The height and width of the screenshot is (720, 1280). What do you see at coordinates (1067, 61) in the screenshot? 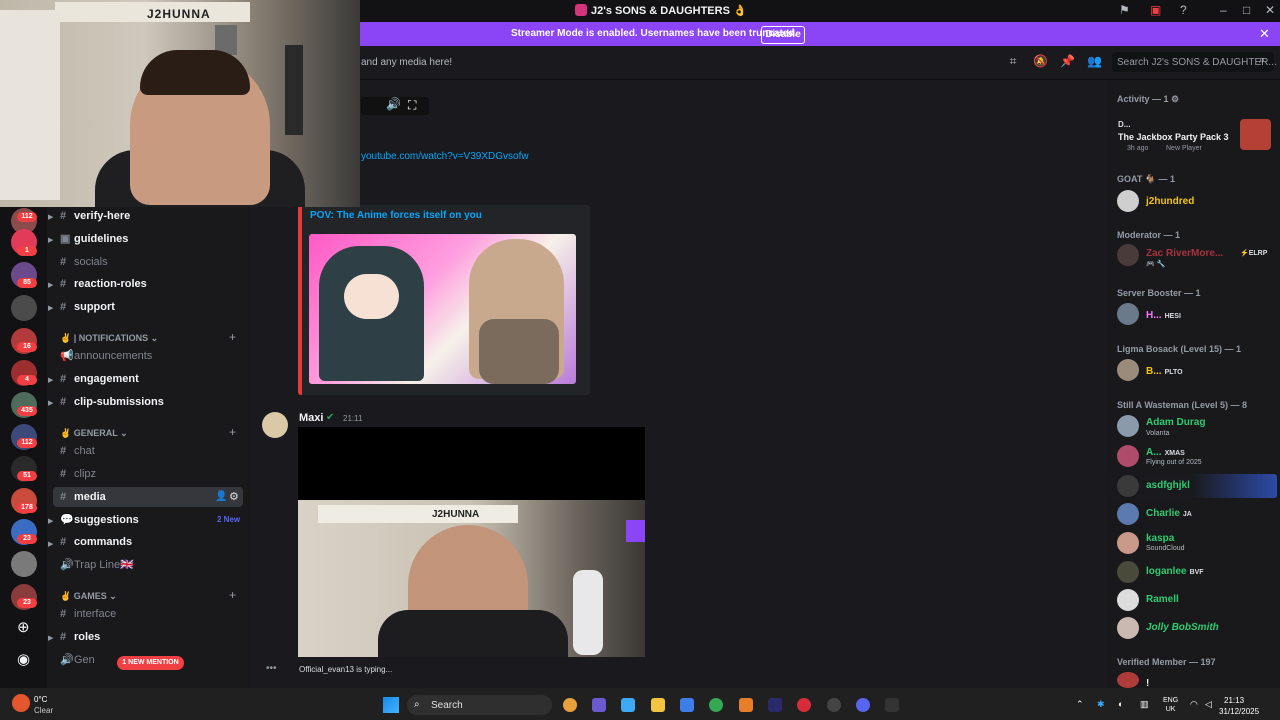
I see `pin-icon: 📌` at bounding box center [1067, 61].